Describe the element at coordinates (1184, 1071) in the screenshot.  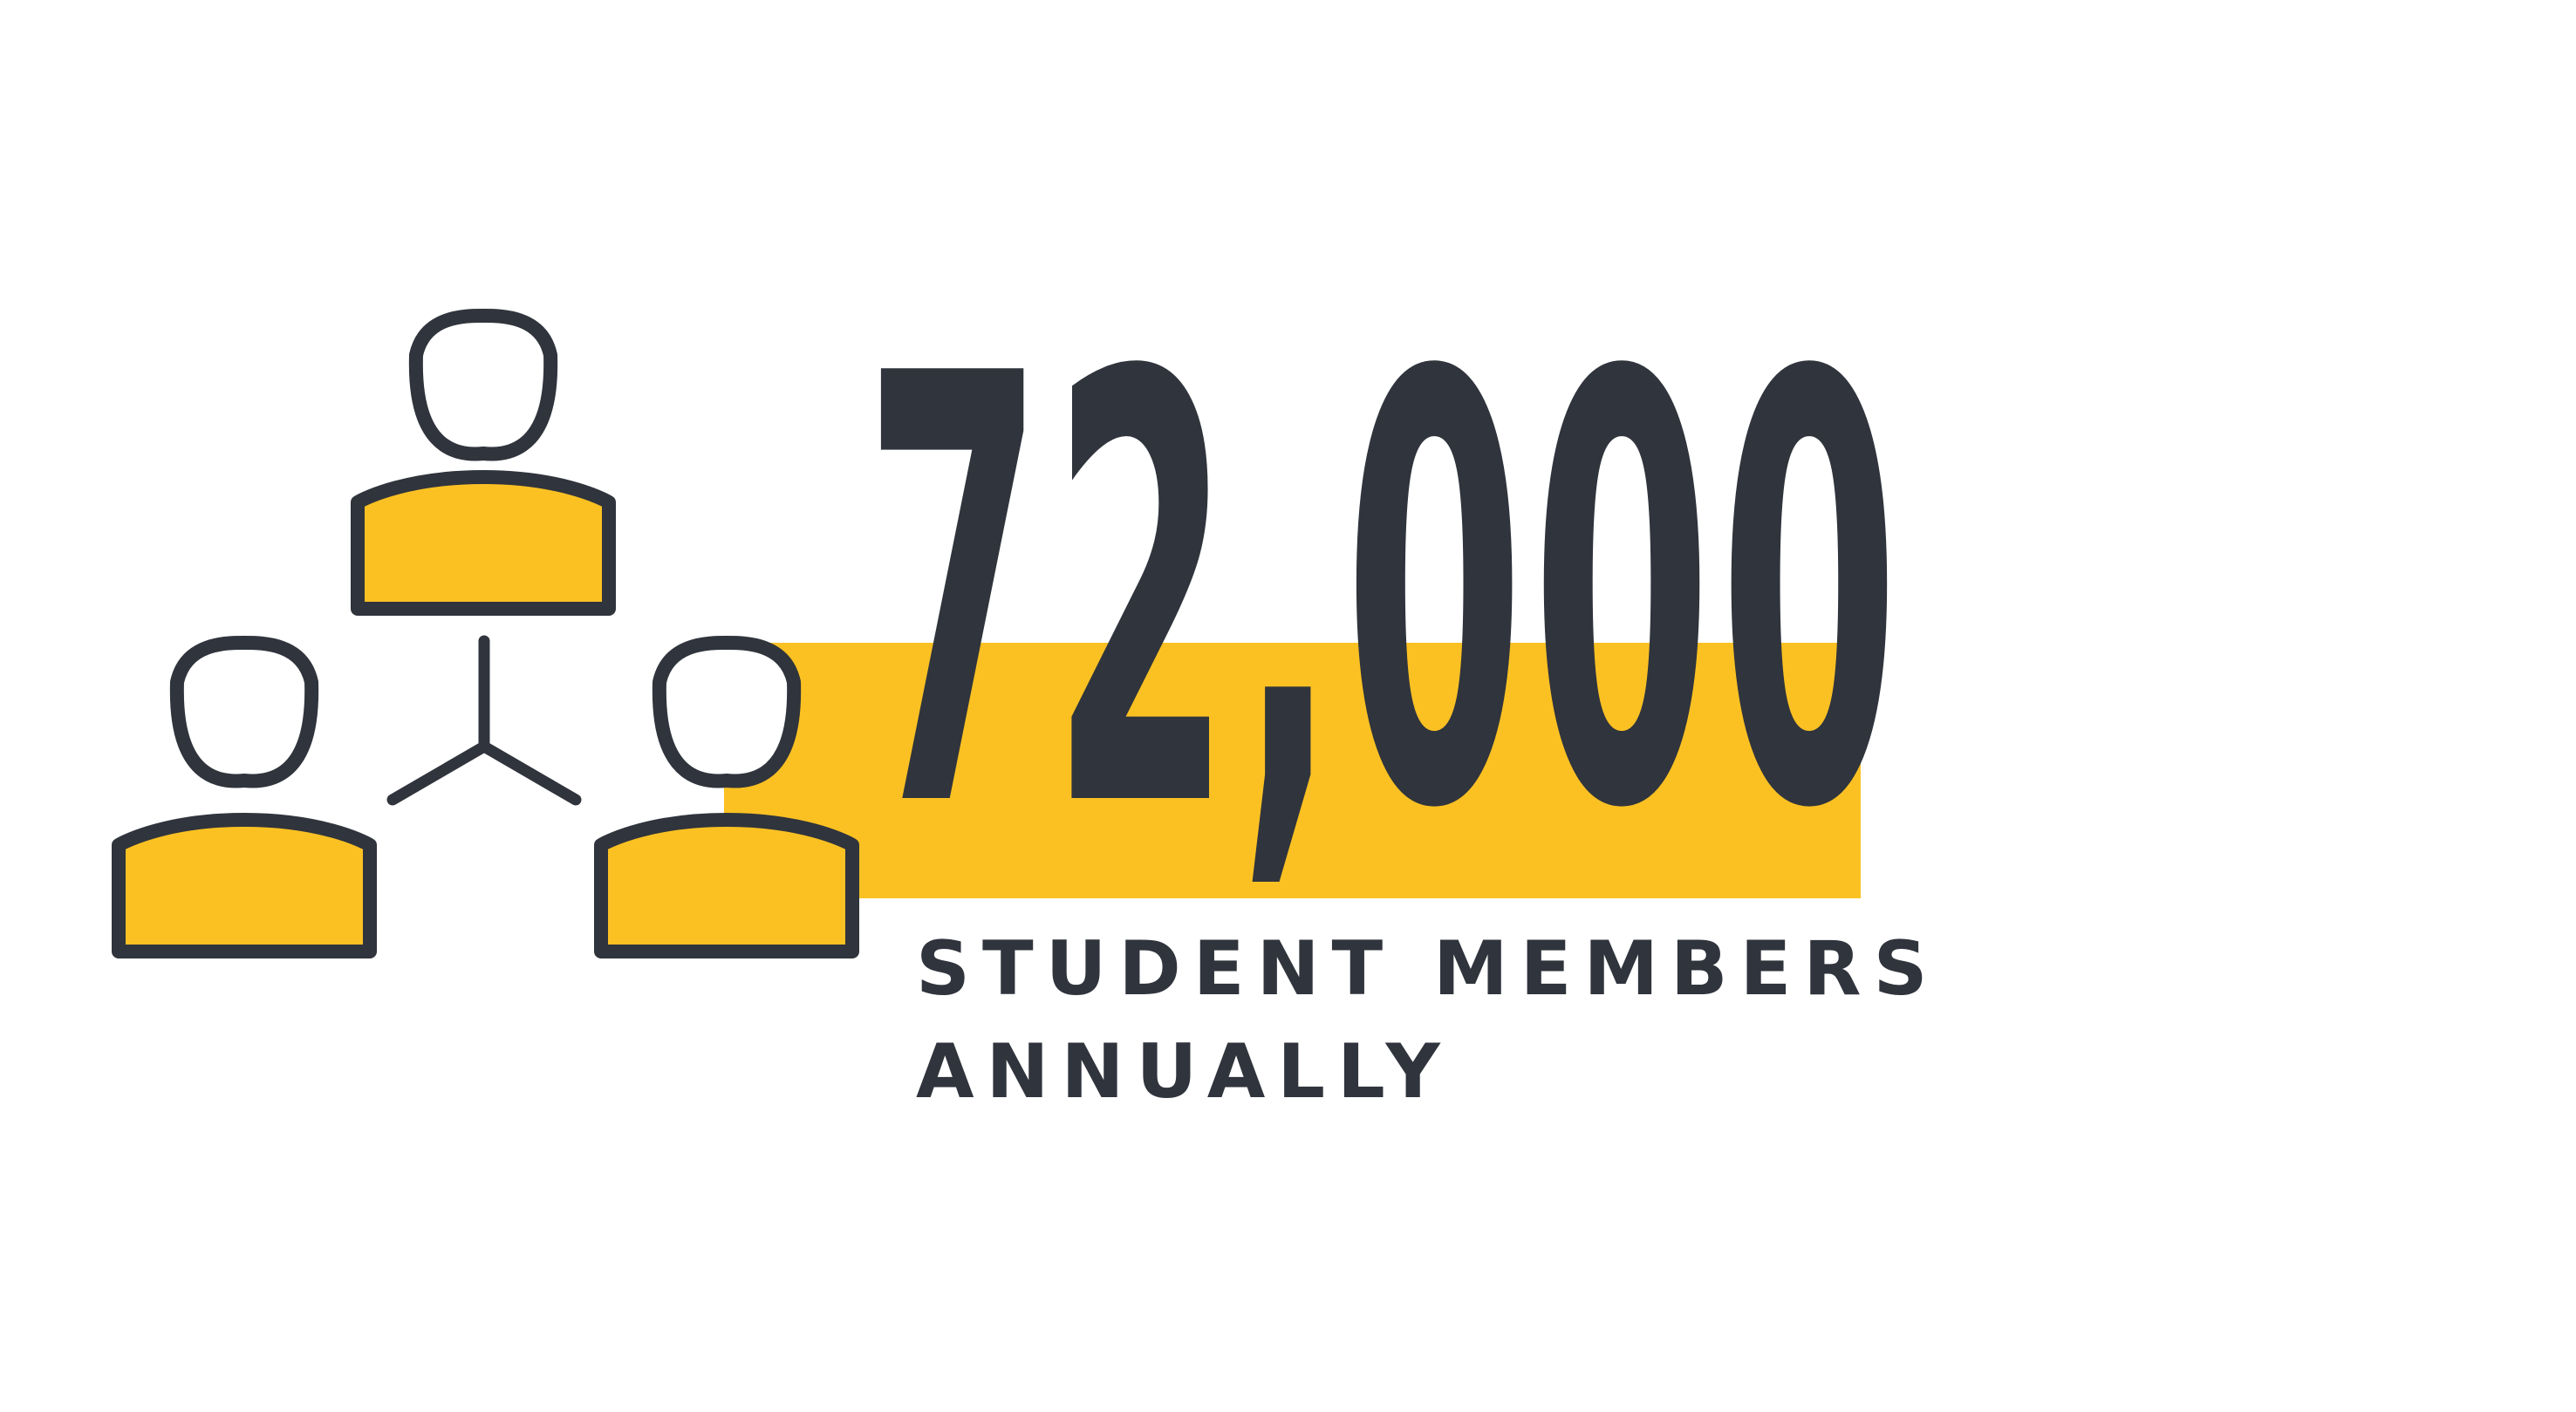
I see `caption-line-2: ANNUALLY` at that location.